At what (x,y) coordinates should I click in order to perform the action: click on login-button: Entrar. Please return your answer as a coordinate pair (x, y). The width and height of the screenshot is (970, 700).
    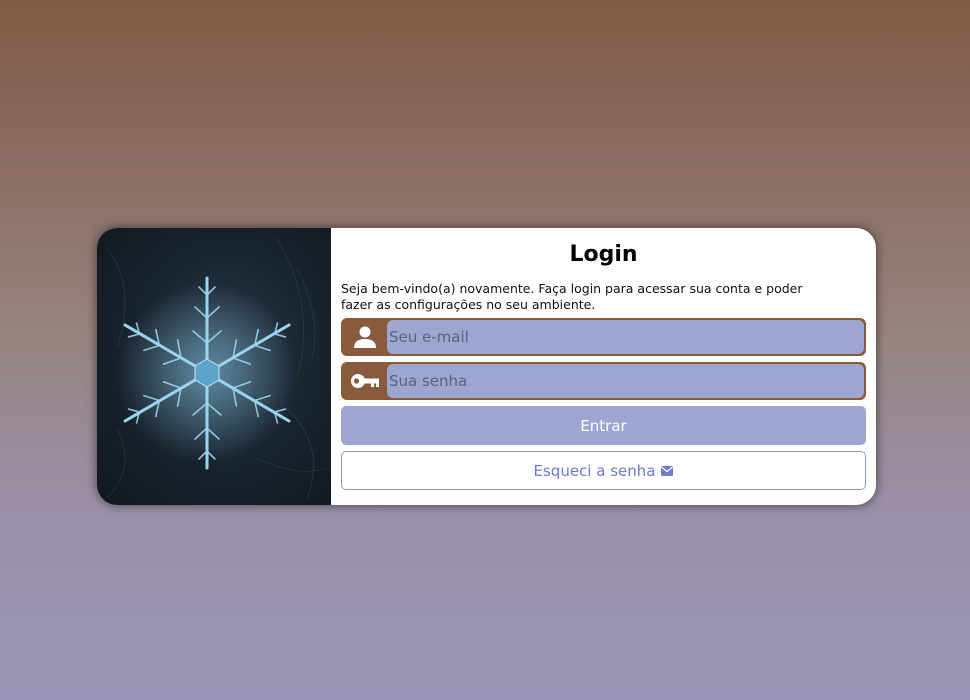
    Looking at the image, I should click on (603, 425).